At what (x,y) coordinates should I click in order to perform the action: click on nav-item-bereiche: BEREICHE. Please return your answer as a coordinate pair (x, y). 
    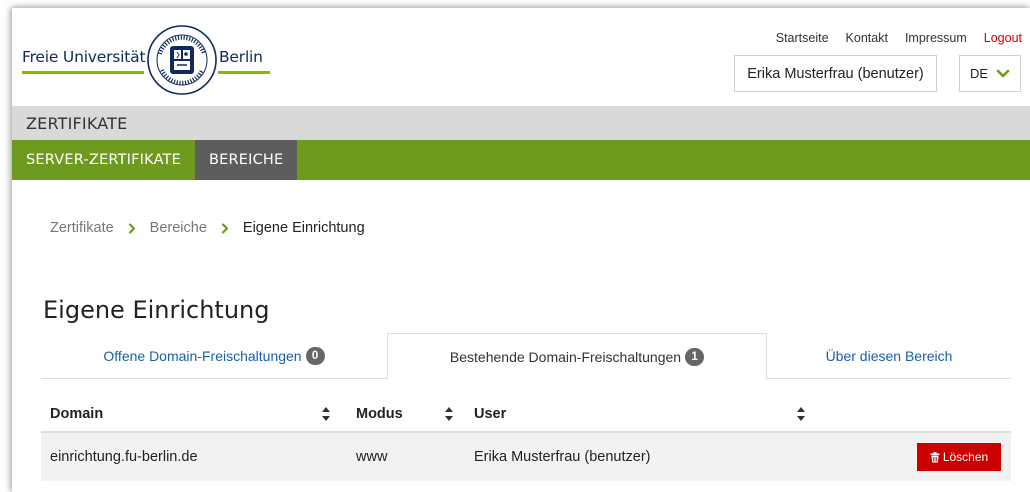
    Looking at the image, I should click on (246, 160).